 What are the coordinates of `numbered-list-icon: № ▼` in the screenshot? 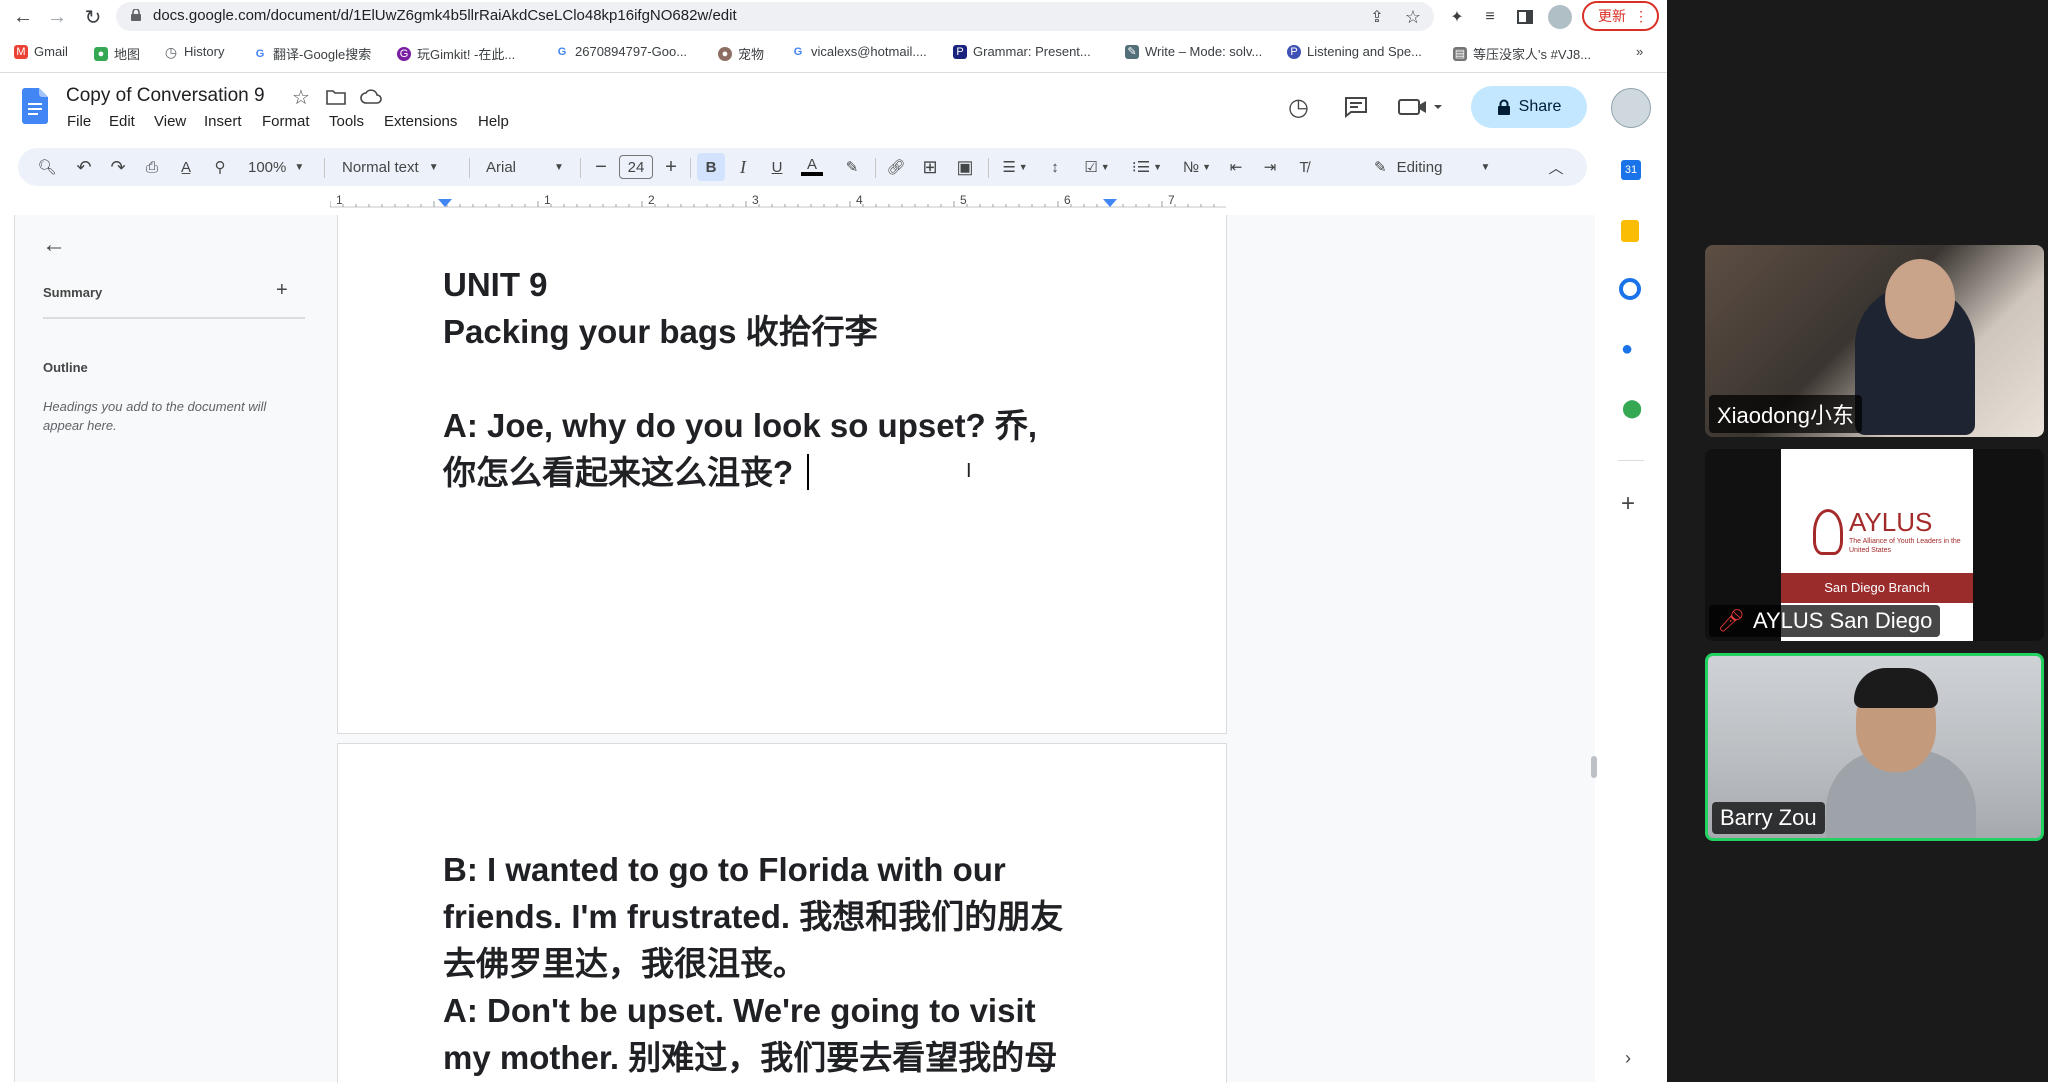 It's located at (1197, 167).